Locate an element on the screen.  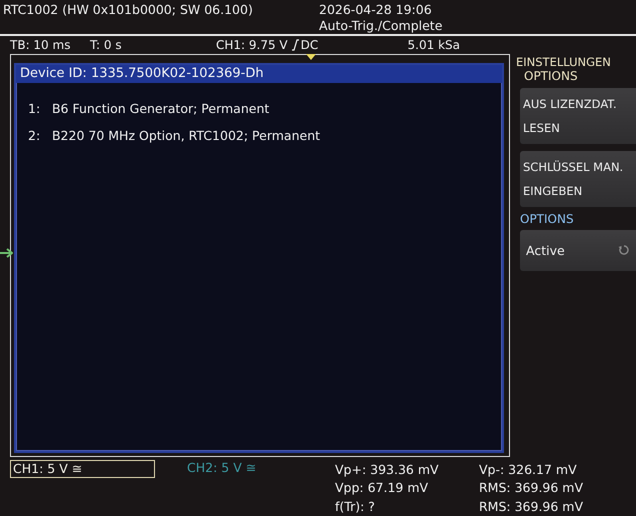
menu-subtitle: OPTIONS is located at coordinates (551, 75).